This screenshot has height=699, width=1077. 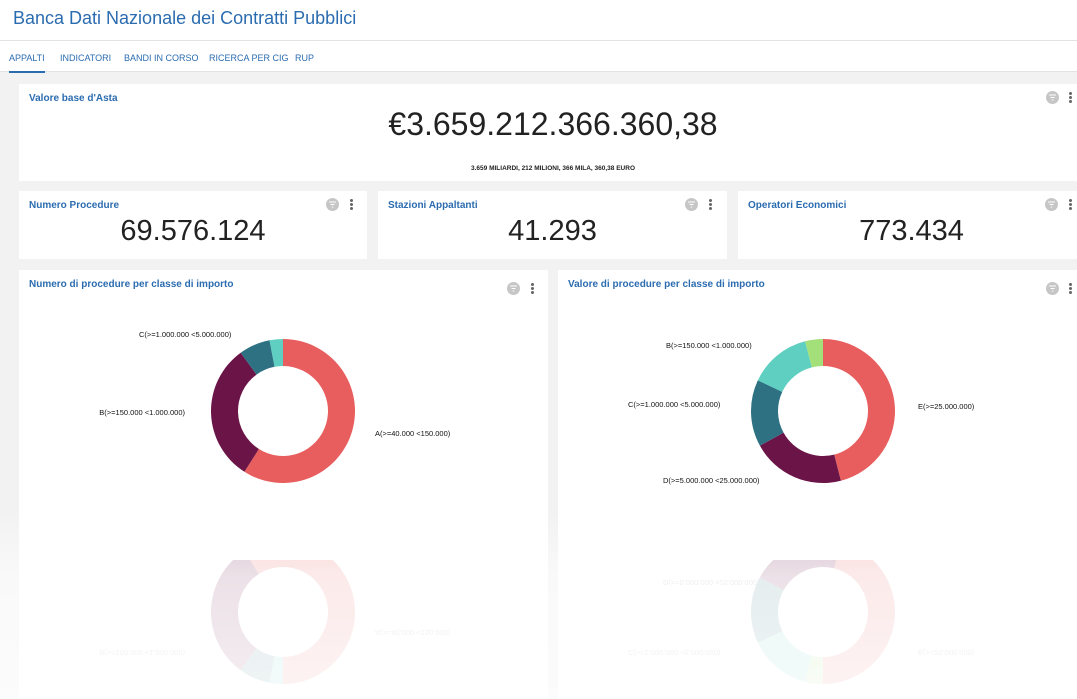 What do you see at coordinates (73, 98) in the screenshot?
I see `card-title: Valore base d'Asta` at bounding box center [73, 98].